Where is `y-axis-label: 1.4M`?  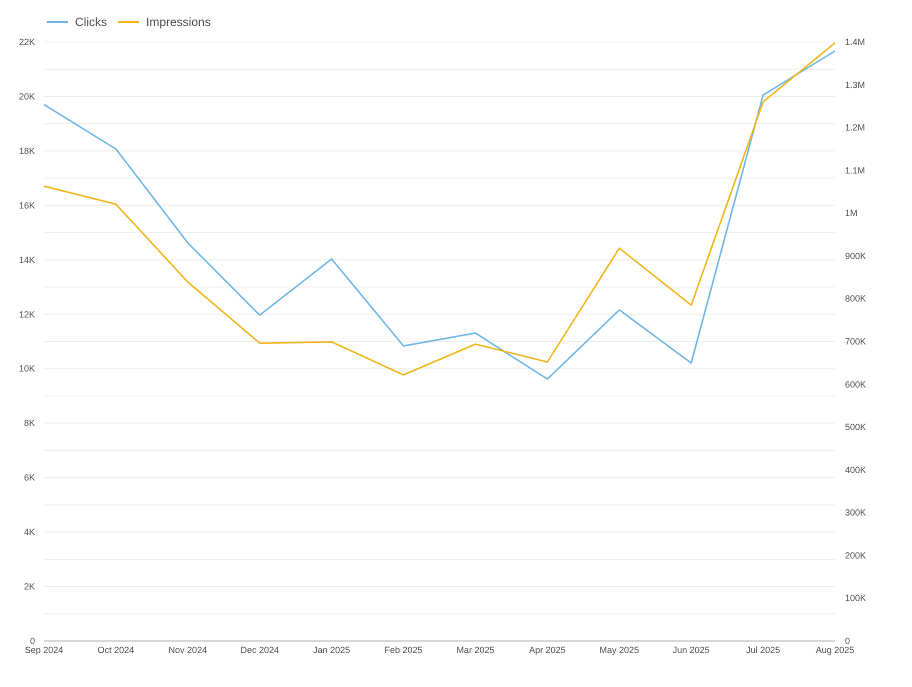 y-axis-label: 1.4M is located at coordinates (855, 42).